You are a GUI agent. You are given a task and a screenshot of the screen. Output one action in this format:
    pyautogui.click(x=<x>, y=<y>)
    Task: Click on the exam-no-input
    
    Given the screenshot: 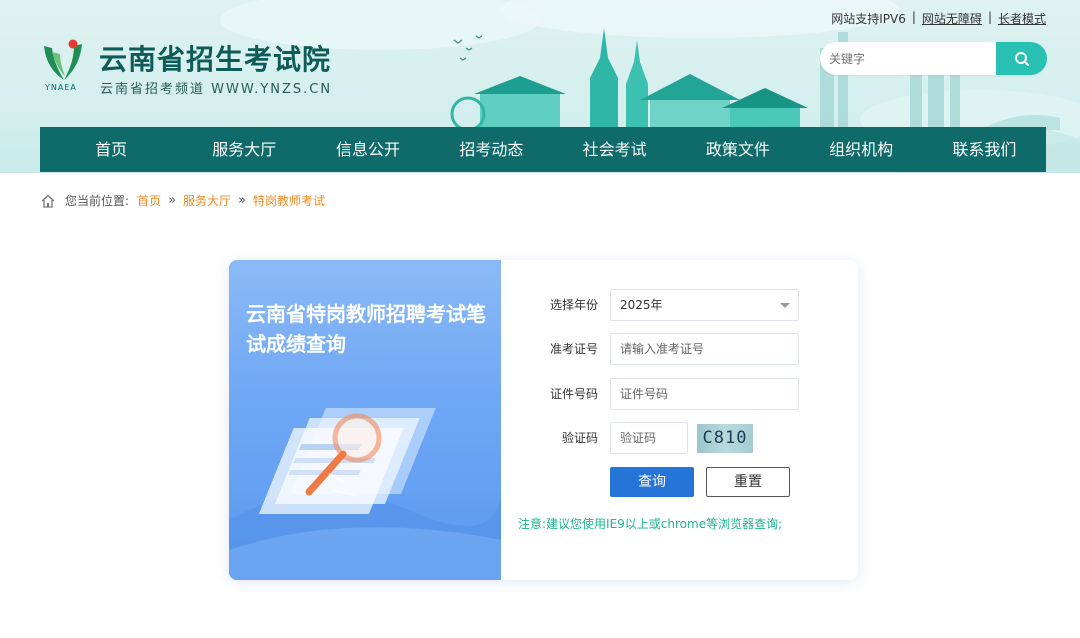 What is the action you would take?
    pyautogui.click(x=704, y=349)
    